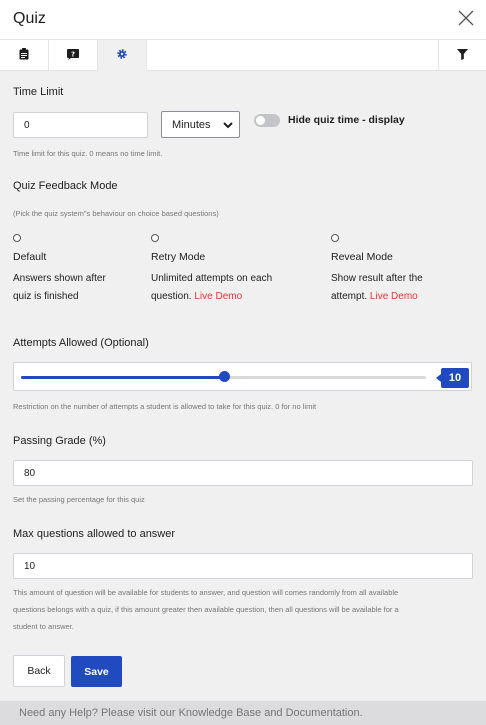 The width and height of the screenshot is (486, 725). What do you see at coordinates (452, 378) in the screenshot?
I see `slider-value-badge: 10` at bounding box center [452, 378].